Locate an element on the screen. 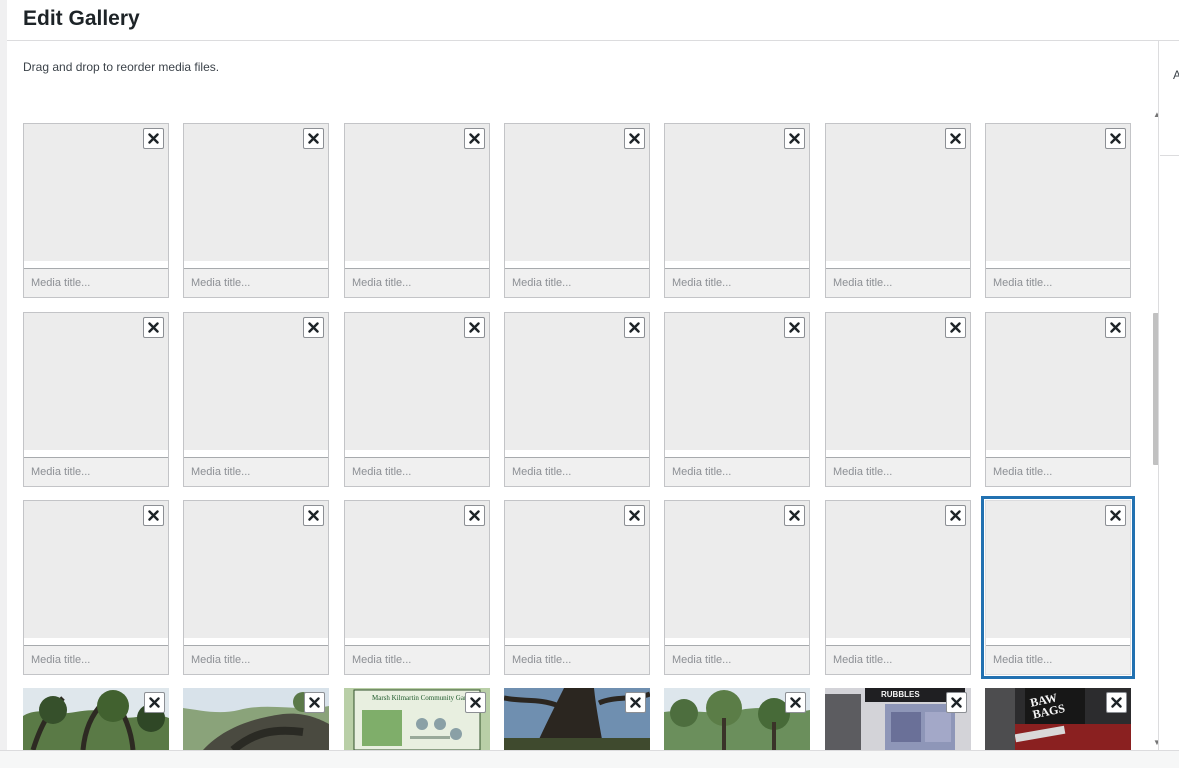 The image size is (1179, 768). media-item-photo: Marsh Kilmartin Community Garden is located at coordinates (417, 719).